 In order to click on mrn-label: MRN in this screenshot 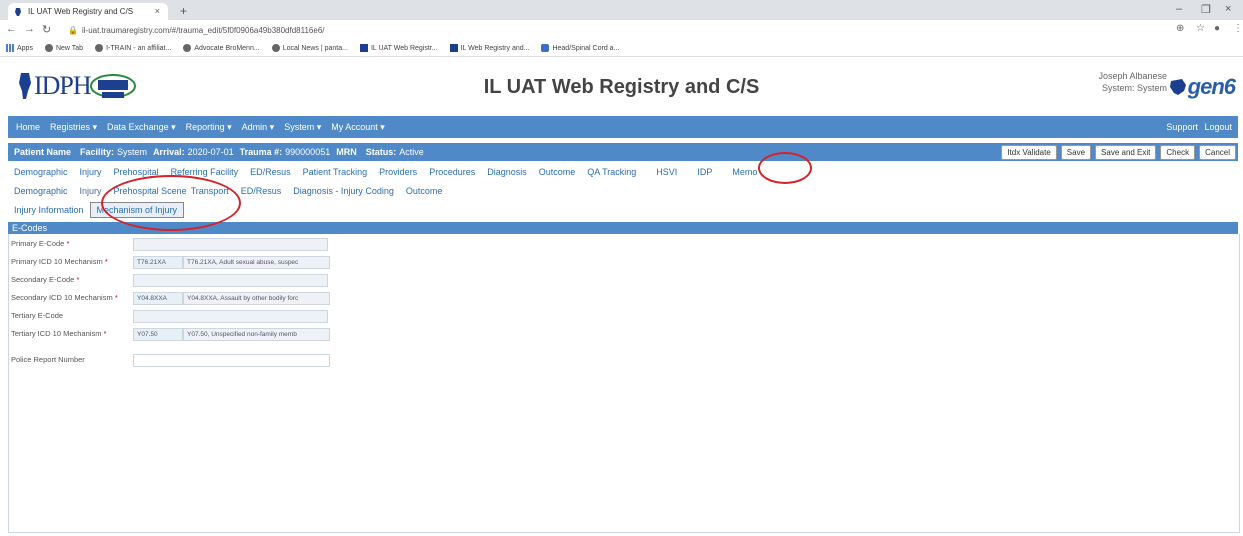, I will do `click(346, 152)`.